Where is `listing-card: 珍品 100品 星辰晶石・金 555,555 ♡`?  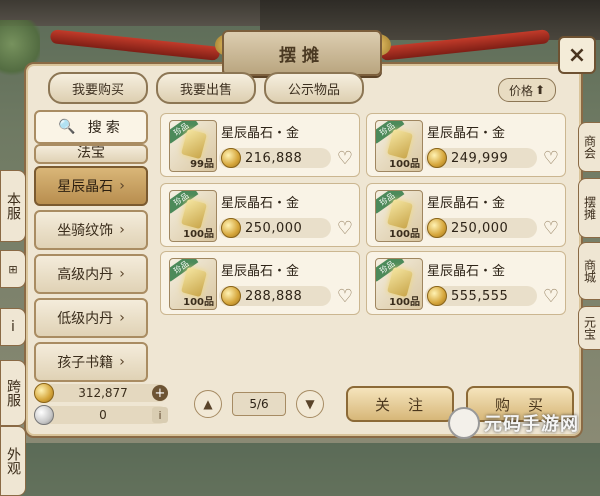
listing-card: 珍品 100品 星辰晶石・金 555,555 ♡ is located at coordinates (466, 283).